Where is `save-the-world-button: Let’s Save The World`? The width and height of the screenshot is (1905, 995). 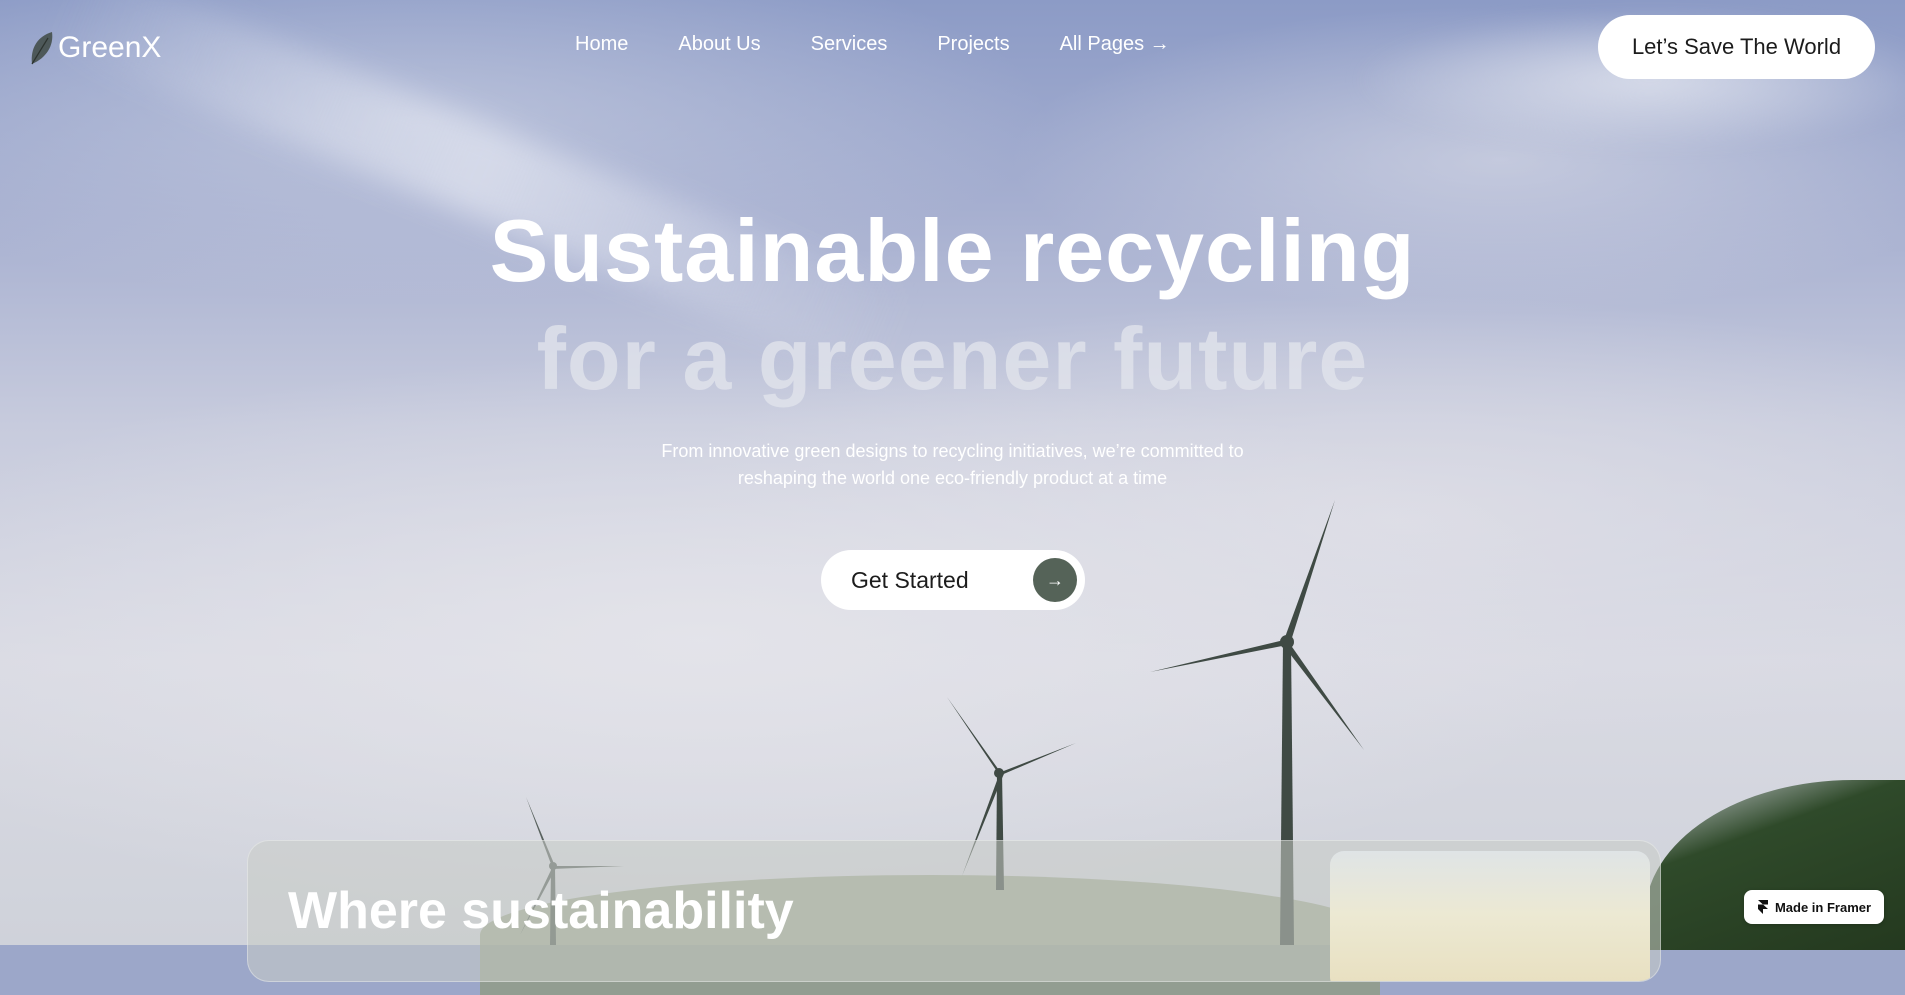
save-the-world-button: Let’s Save The World is located at coordinates (1736, 47).